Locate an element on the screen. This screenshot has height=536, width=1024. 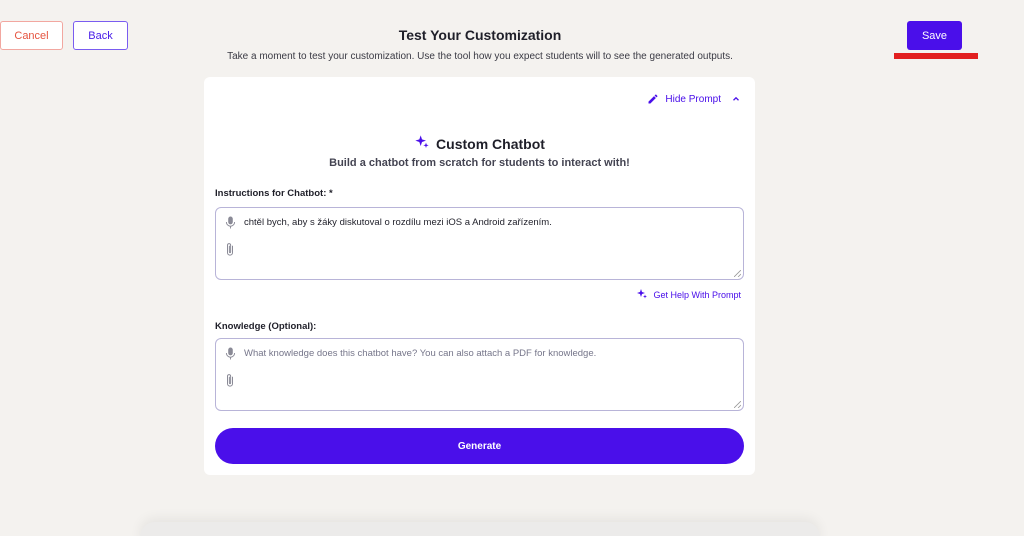
pencil-icon is located at coordinates (653, 99).